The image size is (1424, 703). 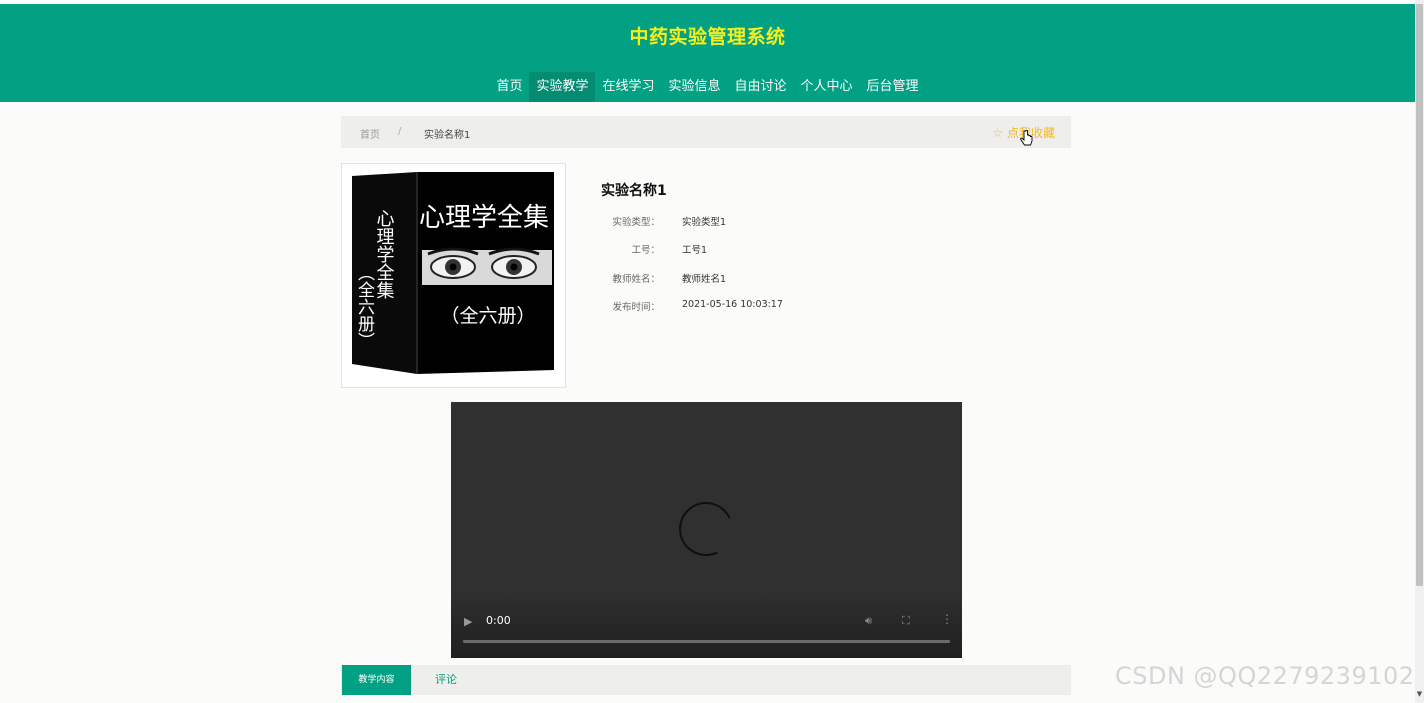 I want to click on nav-item-personal-center: 个人中心, so click(x=827, y=87).